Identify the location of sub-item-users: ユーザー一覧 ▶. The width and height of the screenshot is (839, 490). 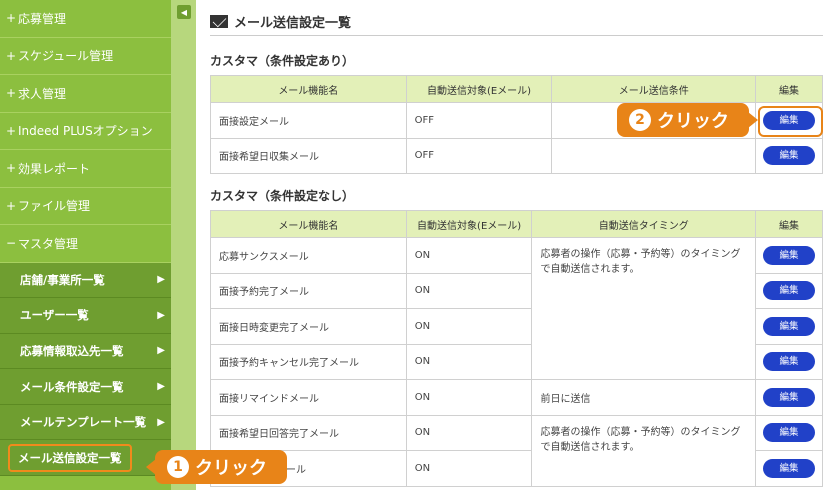
(85, 316).